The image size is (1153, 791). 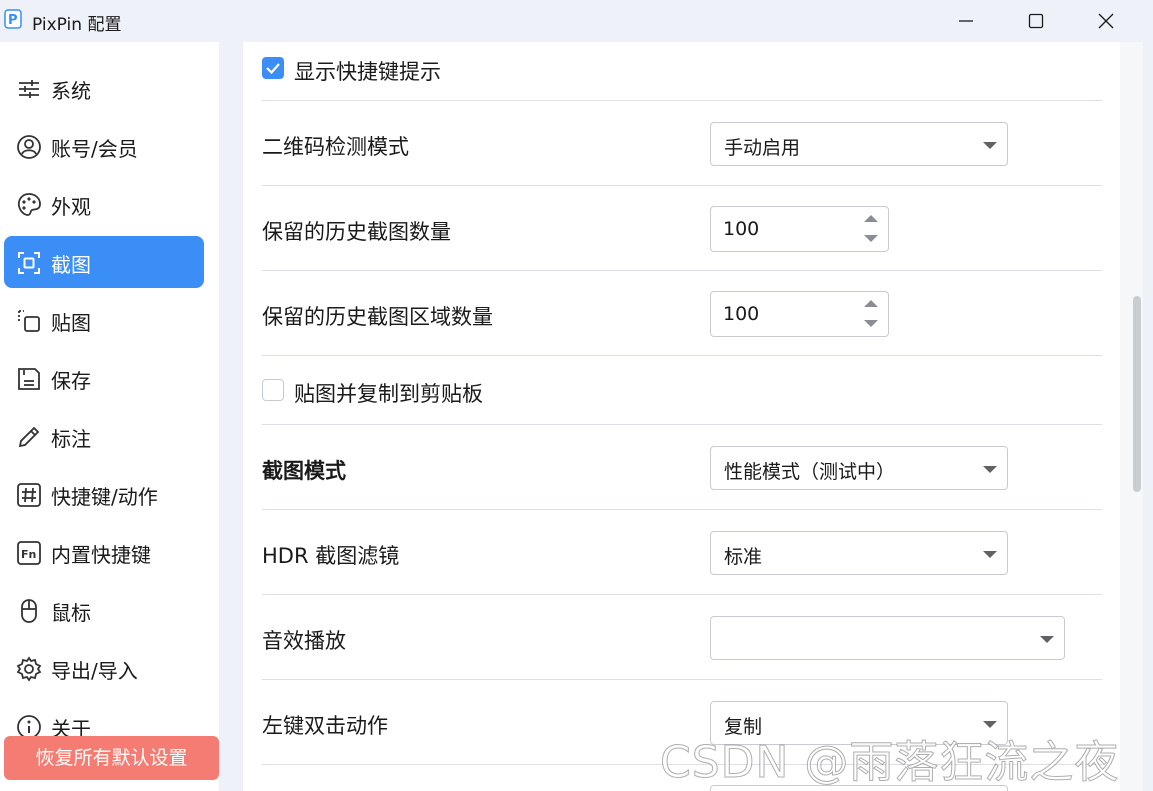 What do you see at coordinates (29, 321) in the screenshot?
I see `pin-icon` at bounding box center [29, 321].